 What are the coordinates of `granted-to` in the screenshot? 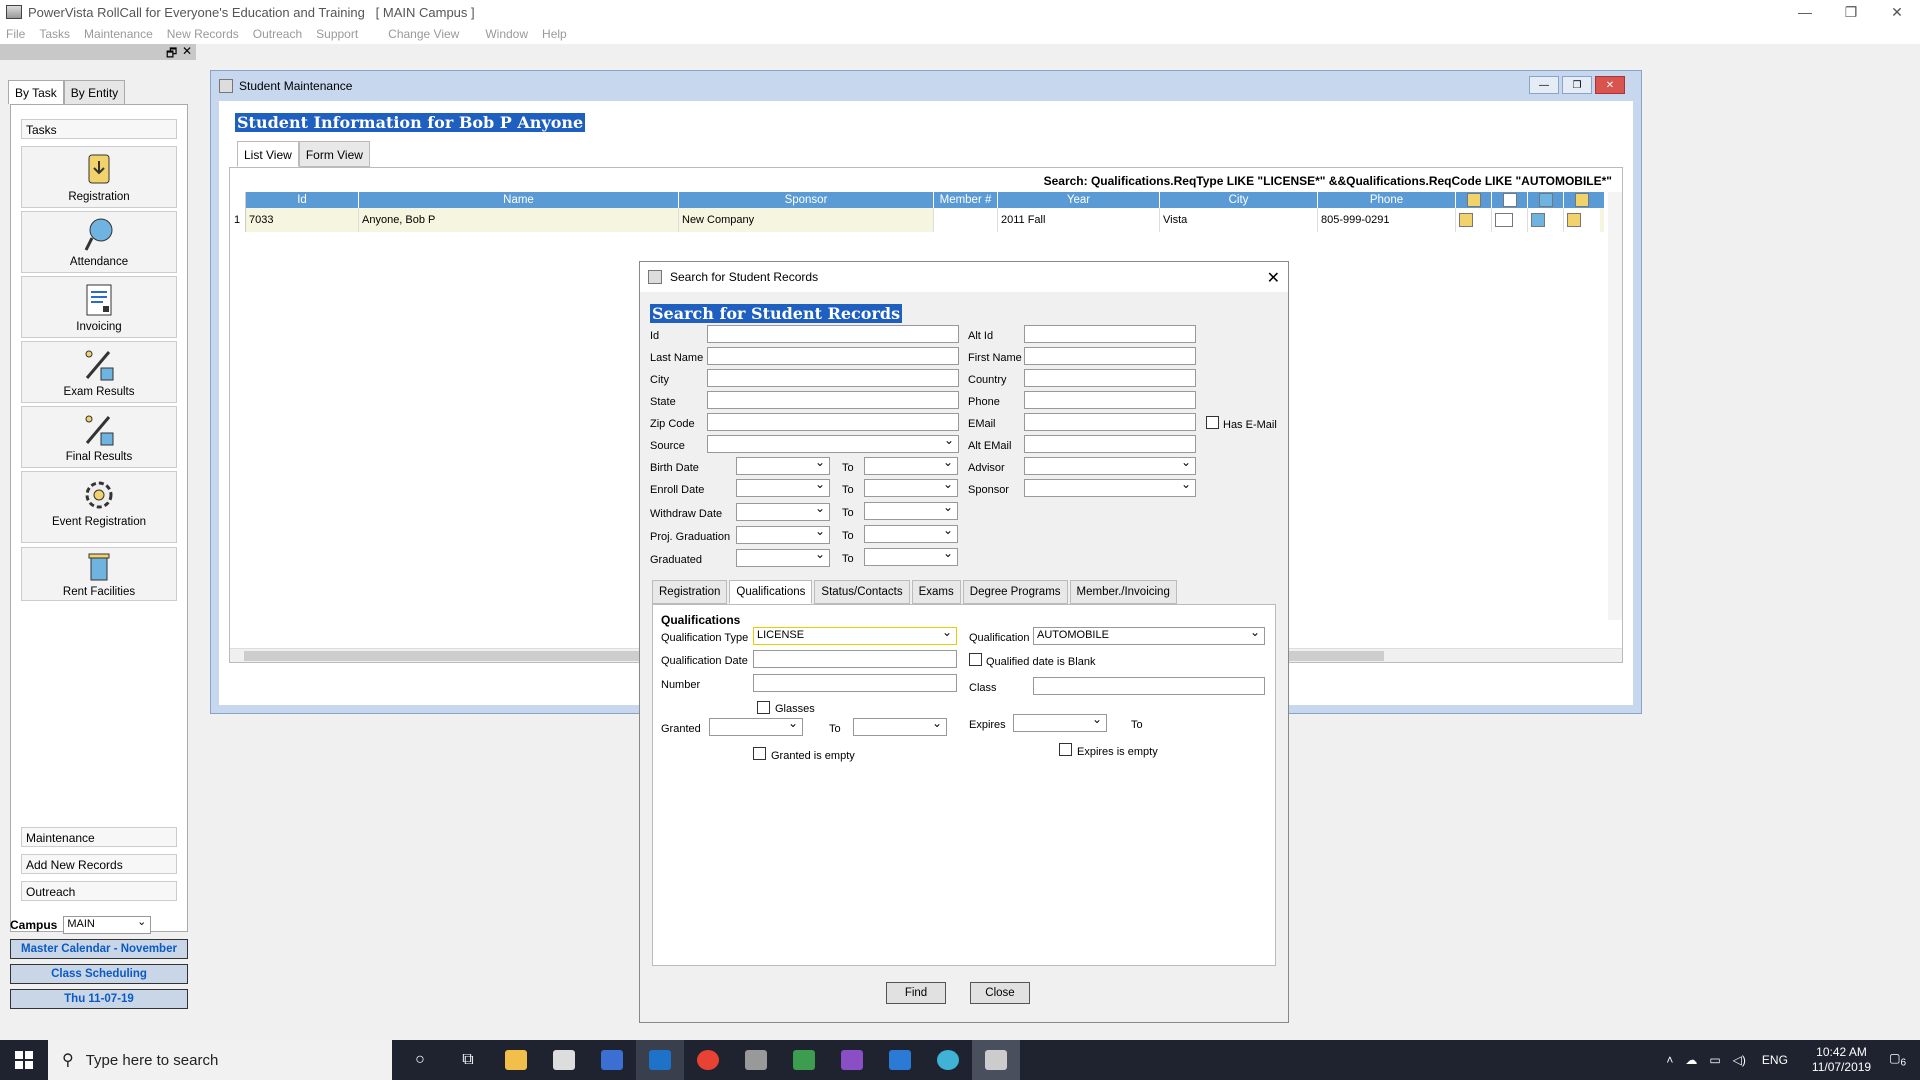 It's located at (900, 726).